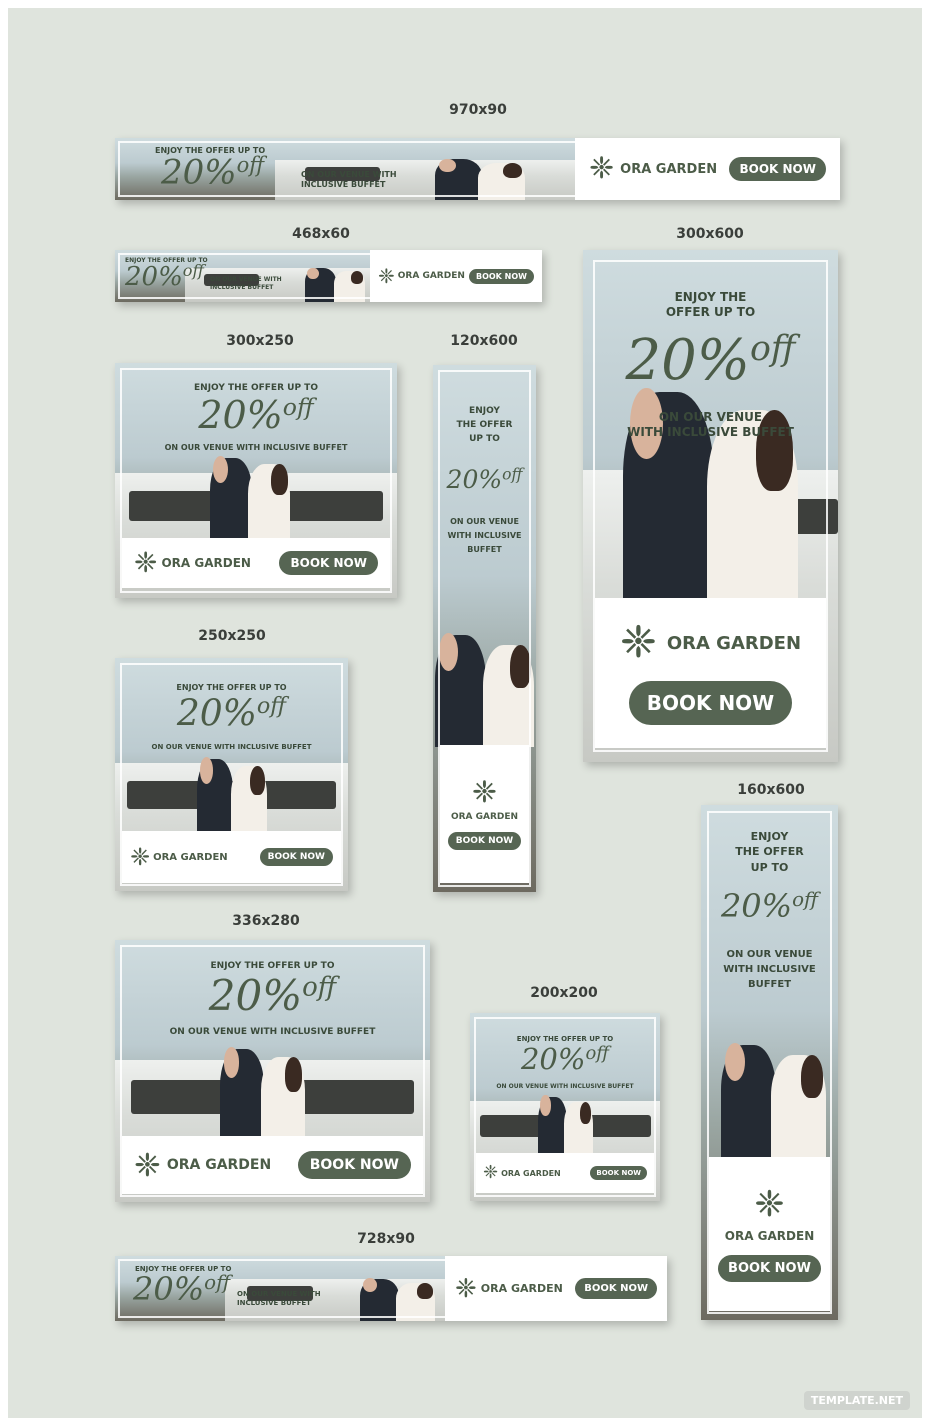  I want to click on size-label-250x250: 250x250, so click(232, 636).